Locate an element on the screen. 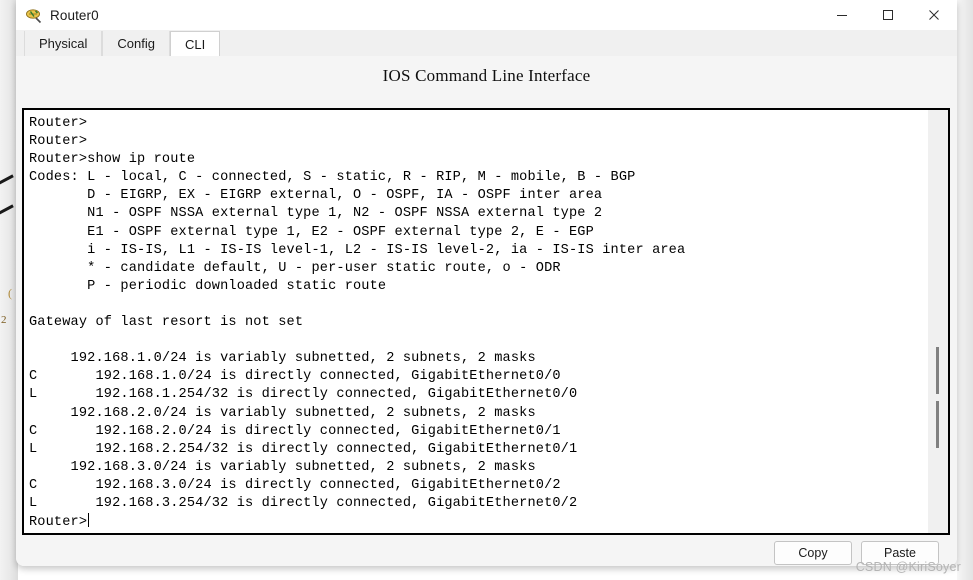 The width and height of the screenshot is (973, 580). terminal-line: P - periodic downloaded static route is located at coordinates (208, 286).